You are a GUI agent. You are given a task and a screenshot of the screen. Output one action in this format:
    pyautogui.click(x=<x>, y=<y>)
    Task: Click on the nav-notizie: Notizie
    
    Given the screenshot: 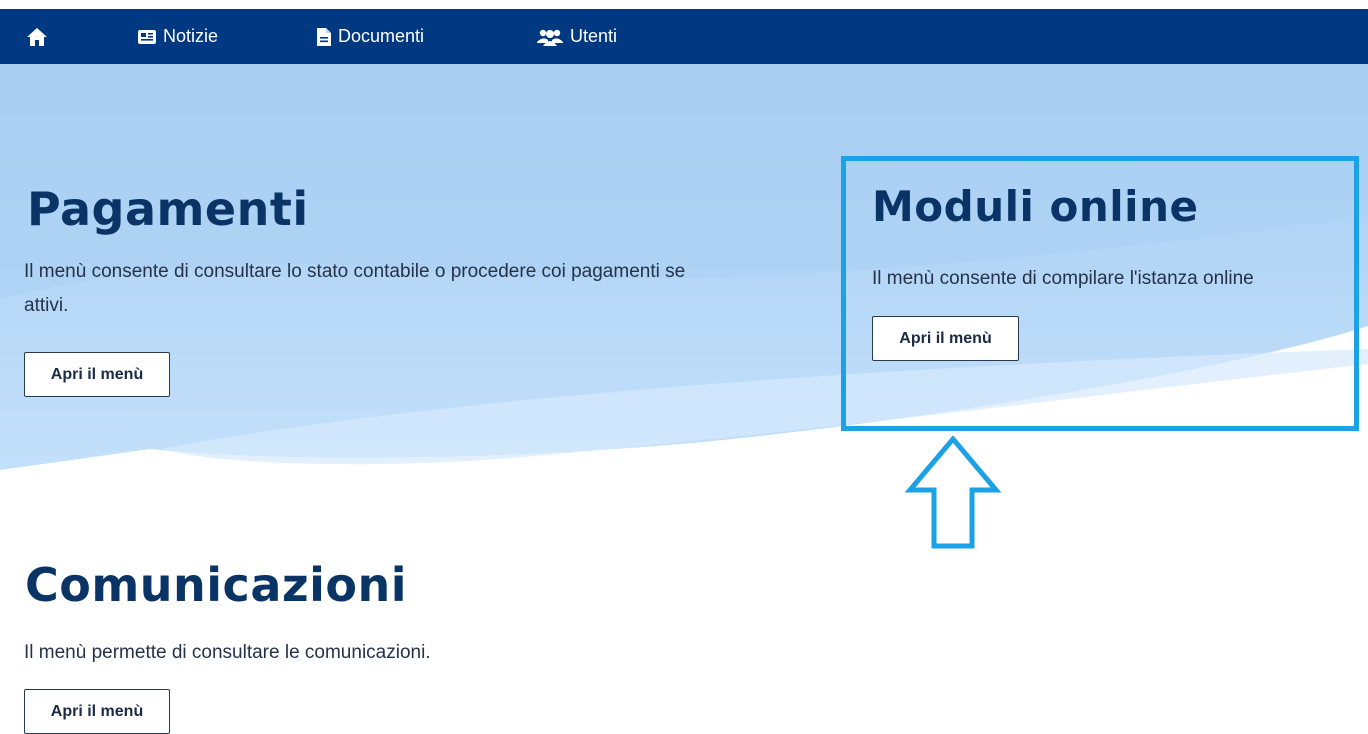 What is the action you would take?
    pyautogui.click(x=177, y=36)
    